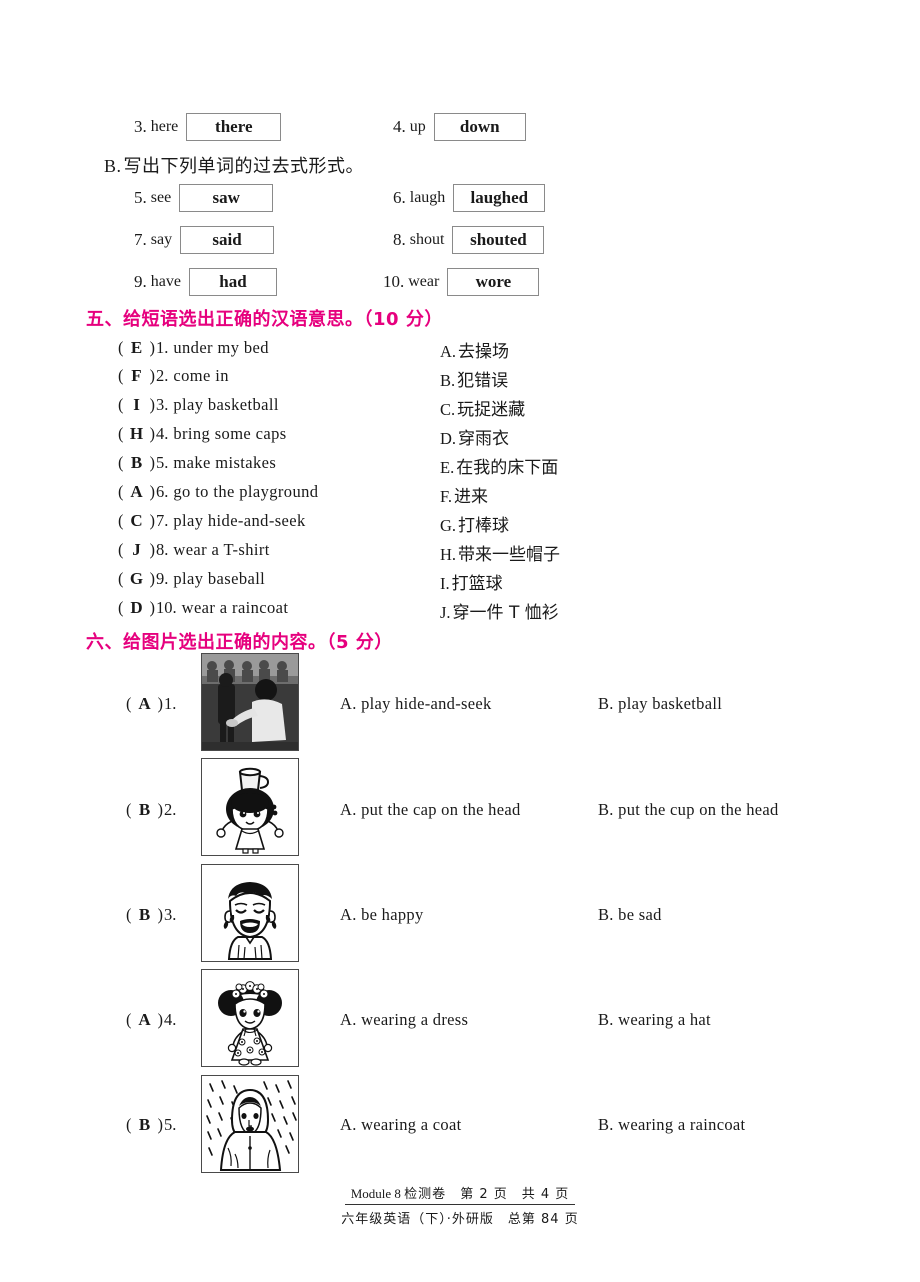 The height and width of the screenshot is (1282, 920). What do you see at coordinates (170, 703) in the screenshot?
I see `picture-number: 1.` at bounding box center [170, 703].